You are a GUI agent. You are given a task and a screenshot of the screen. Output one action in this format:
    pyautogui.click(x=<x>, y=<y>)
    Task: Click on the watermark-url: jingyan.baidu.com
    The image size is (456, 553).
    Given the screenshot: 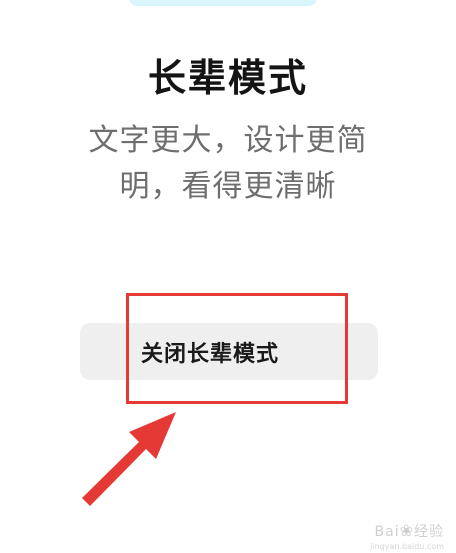 What is the action you would take?
    pyautogui.click(x=407, y=546)
    